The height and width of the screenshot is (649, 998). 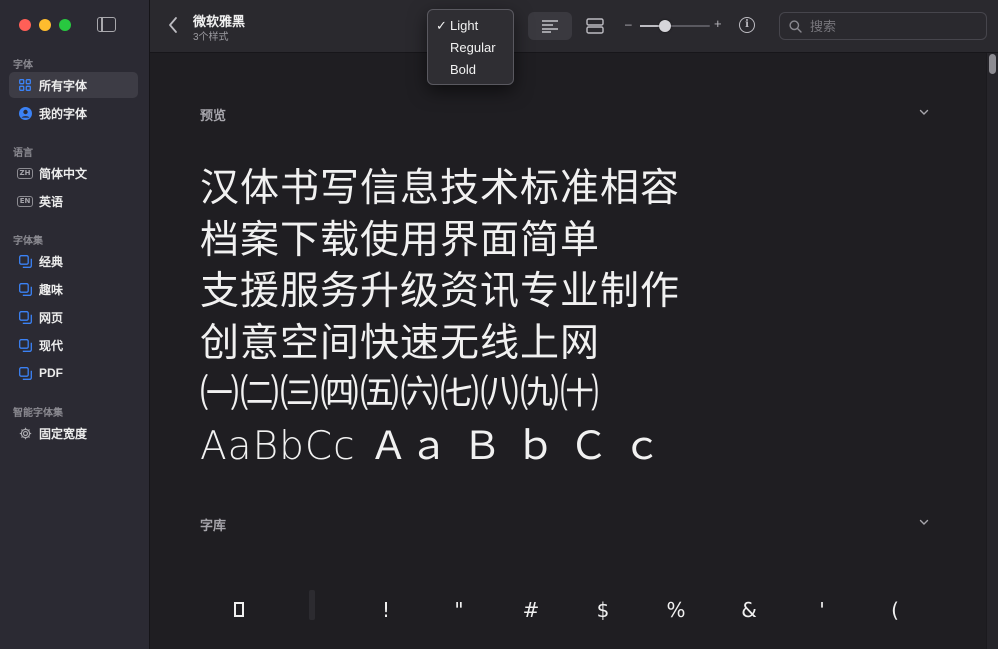 What do you see at coordinates (63, 85) in the screenshot?
I see `sidebar-item-label: 所有字体` at bounding box center [63, 85].